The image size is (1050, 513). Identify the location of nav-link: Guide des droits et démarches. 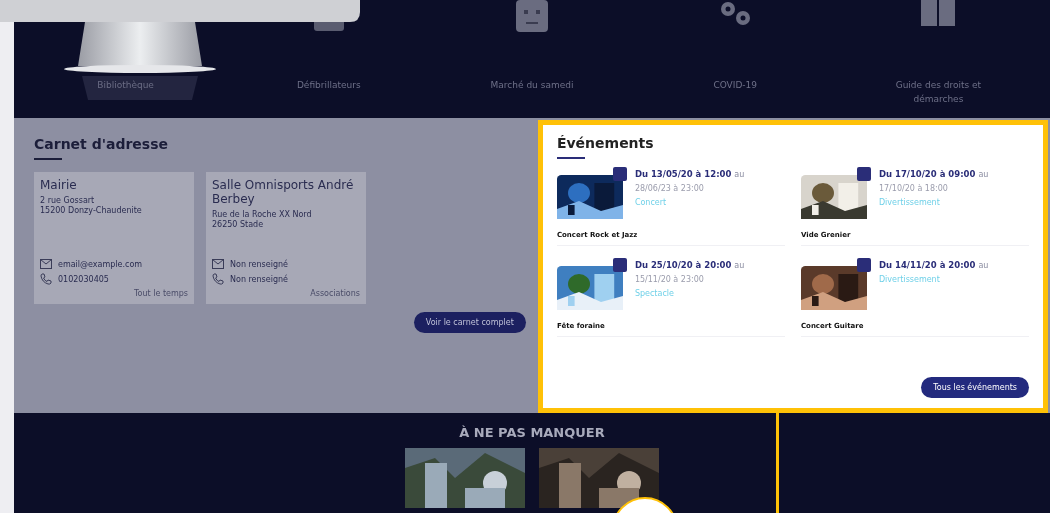
(938, 92).